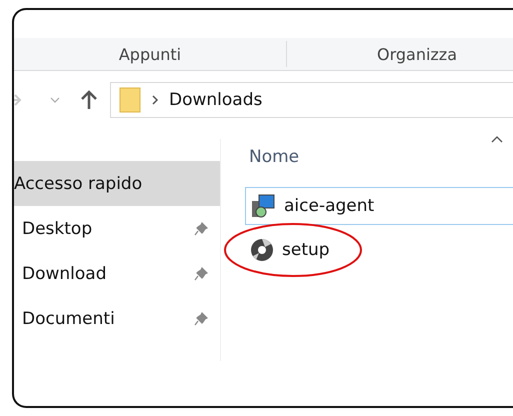  What do you see at coordinates (150, 54) in the screenshot?
I see `ribbon-group-label: Appunti` at bounding box center [150, 54].